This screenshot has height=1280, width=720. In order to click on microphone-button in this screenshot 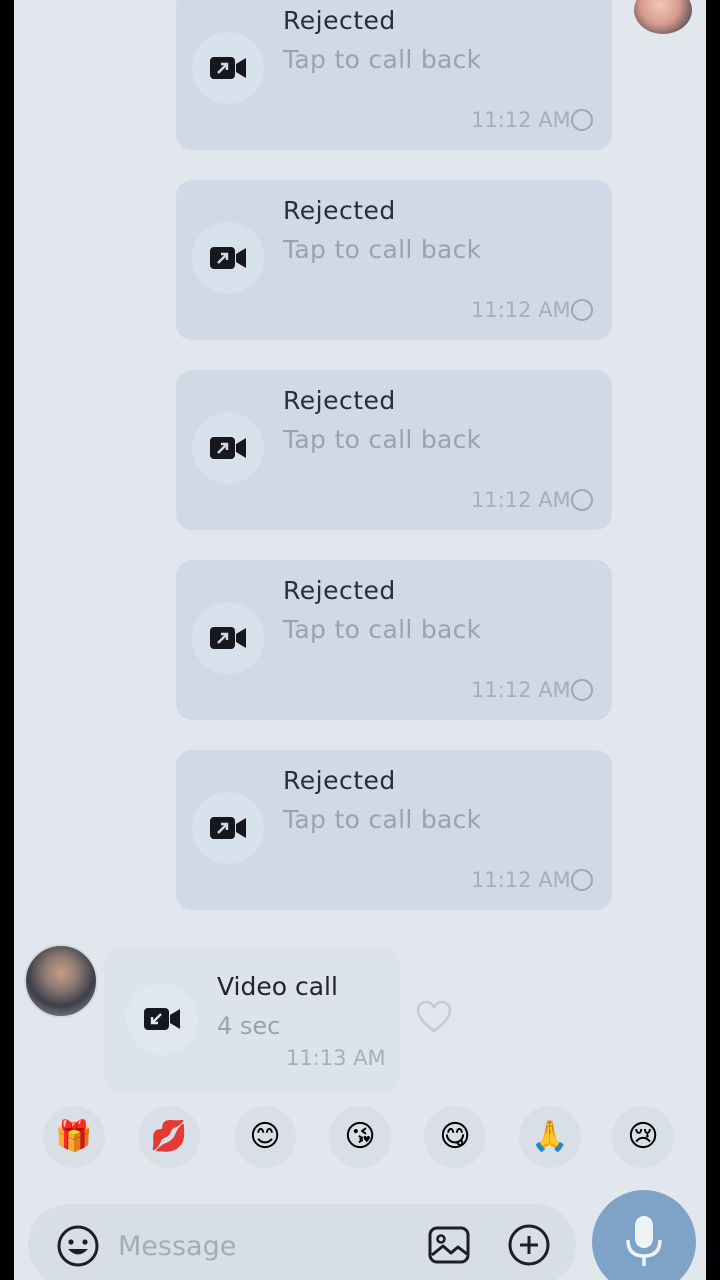, I will do `click(644, 1235)`.